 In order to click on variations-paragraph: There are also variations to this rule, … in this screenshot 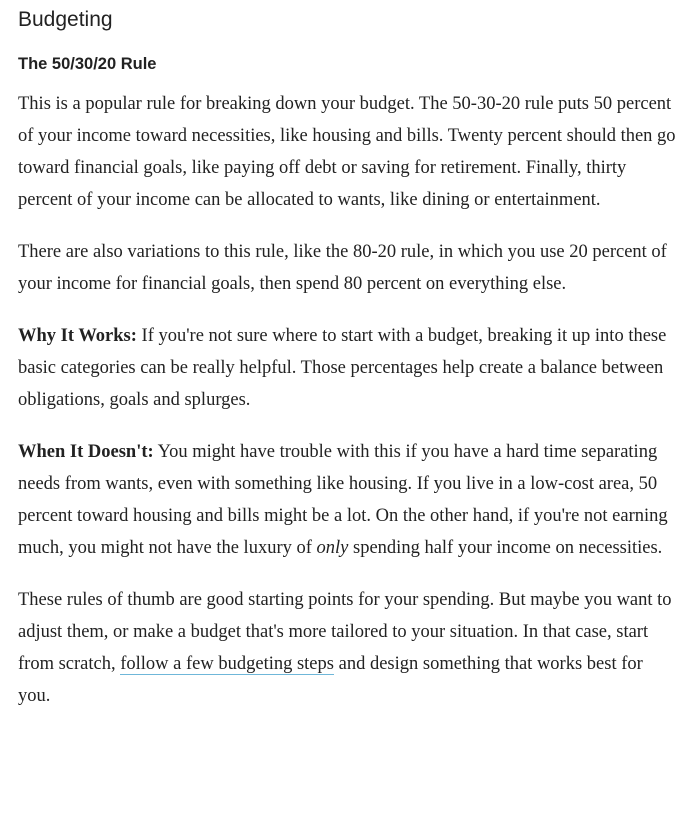, I will do `click(342, 268)`.